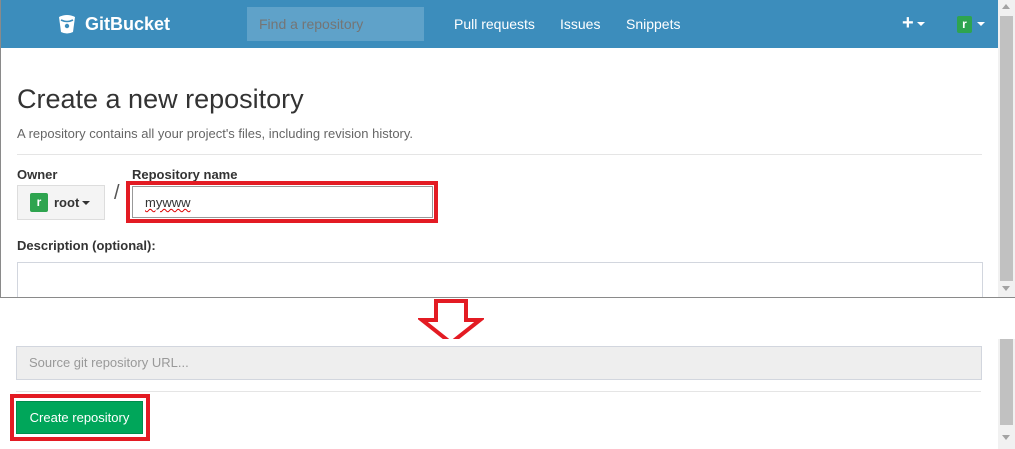  What do you see at coordinates (580, 24) in the screenshot?
I see `nav-issues: Issues` at bounding box center [580, 24].